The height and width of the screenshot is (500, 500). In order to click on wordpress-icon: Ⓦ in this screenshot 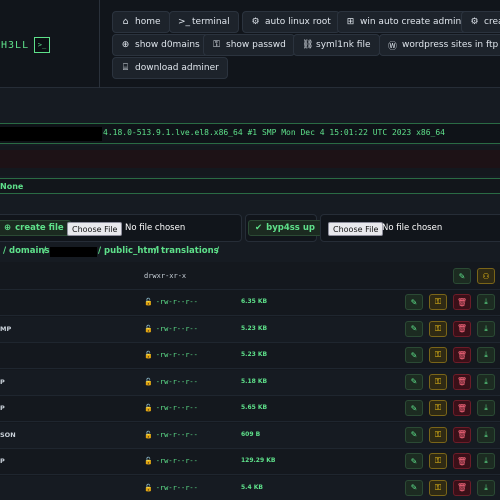, I will do `click(393, 46)`.